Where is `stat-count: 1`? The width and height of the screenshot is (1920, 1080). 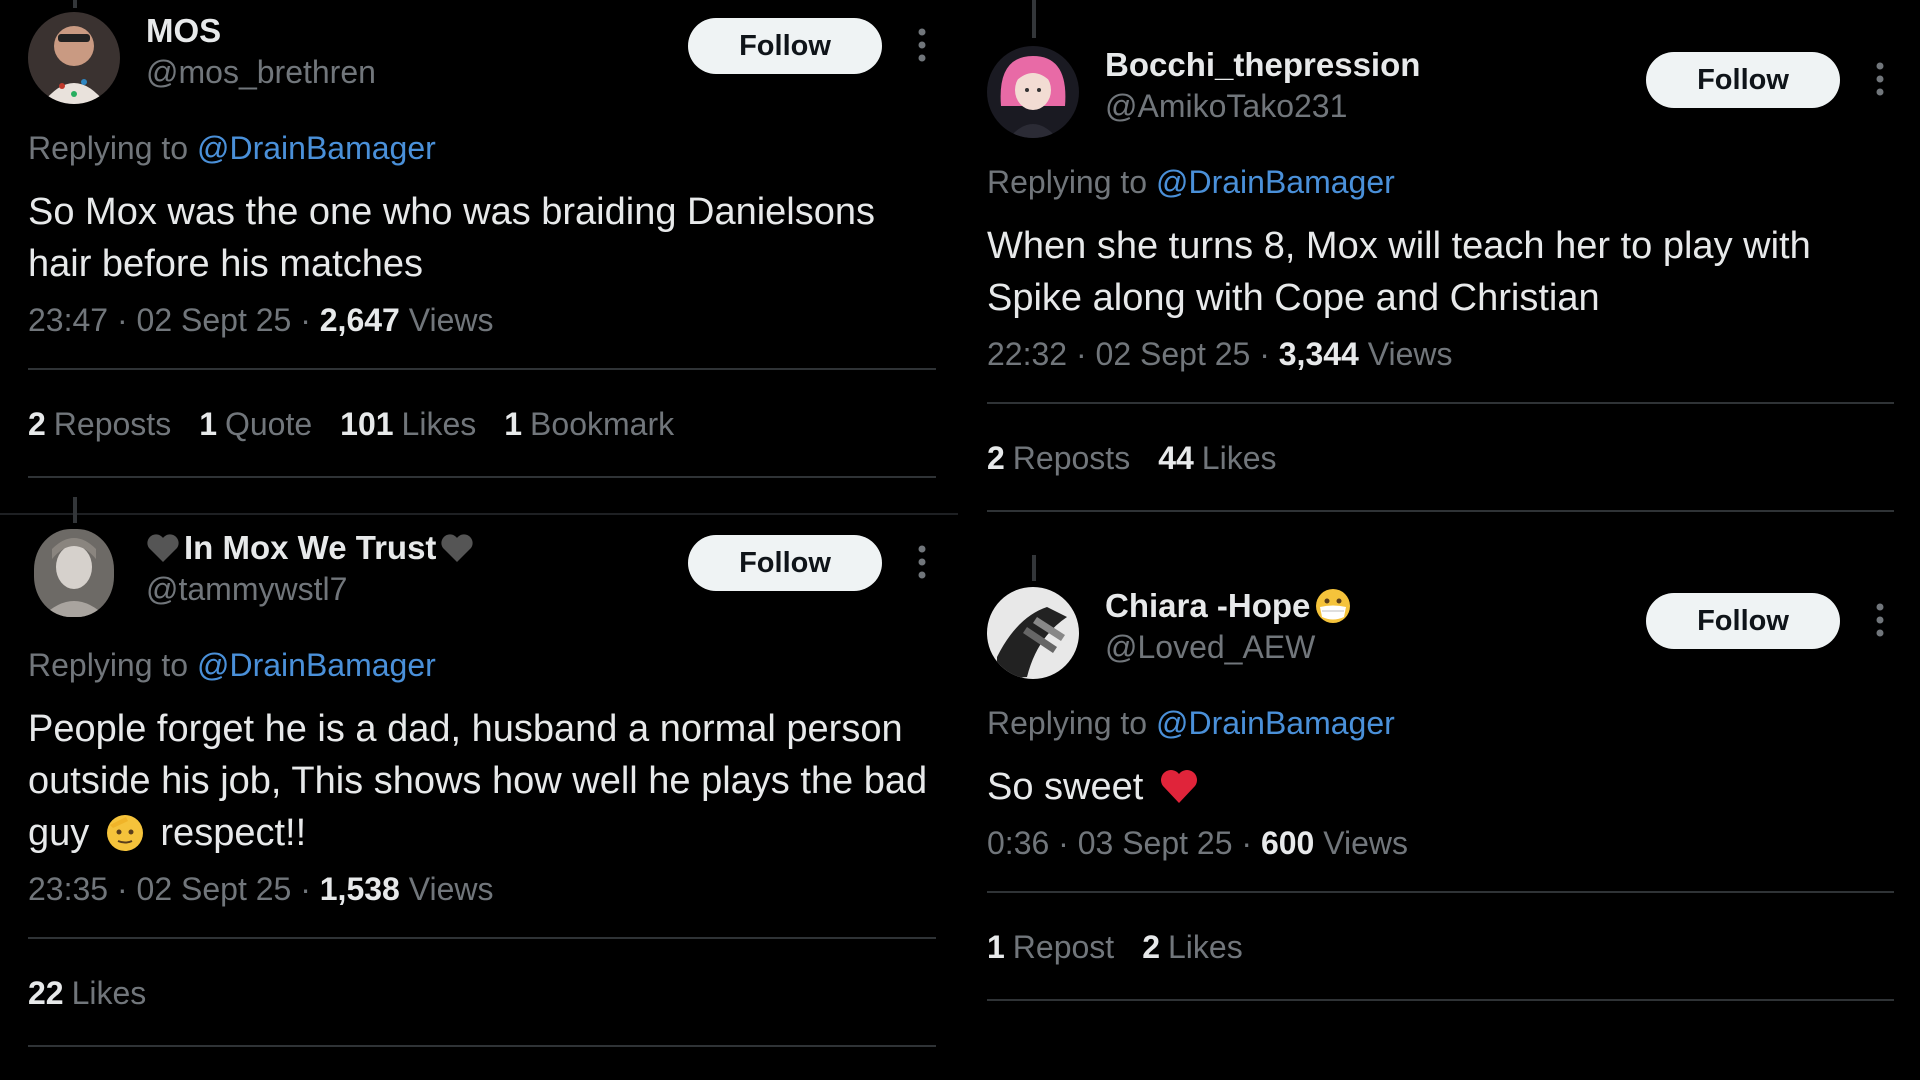 stat-count: 1 is located at coordinates (513, 424).